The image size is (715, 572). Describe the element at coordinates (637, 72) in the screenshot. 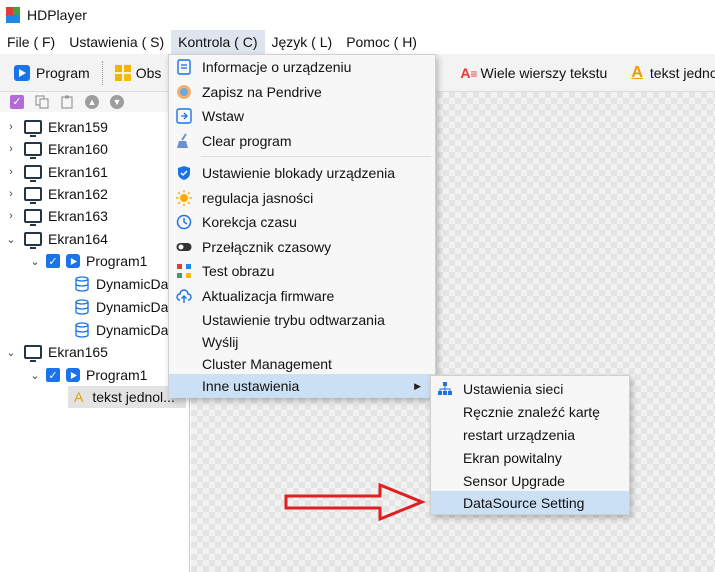

I see `single-line-text-icon: A` at that location.